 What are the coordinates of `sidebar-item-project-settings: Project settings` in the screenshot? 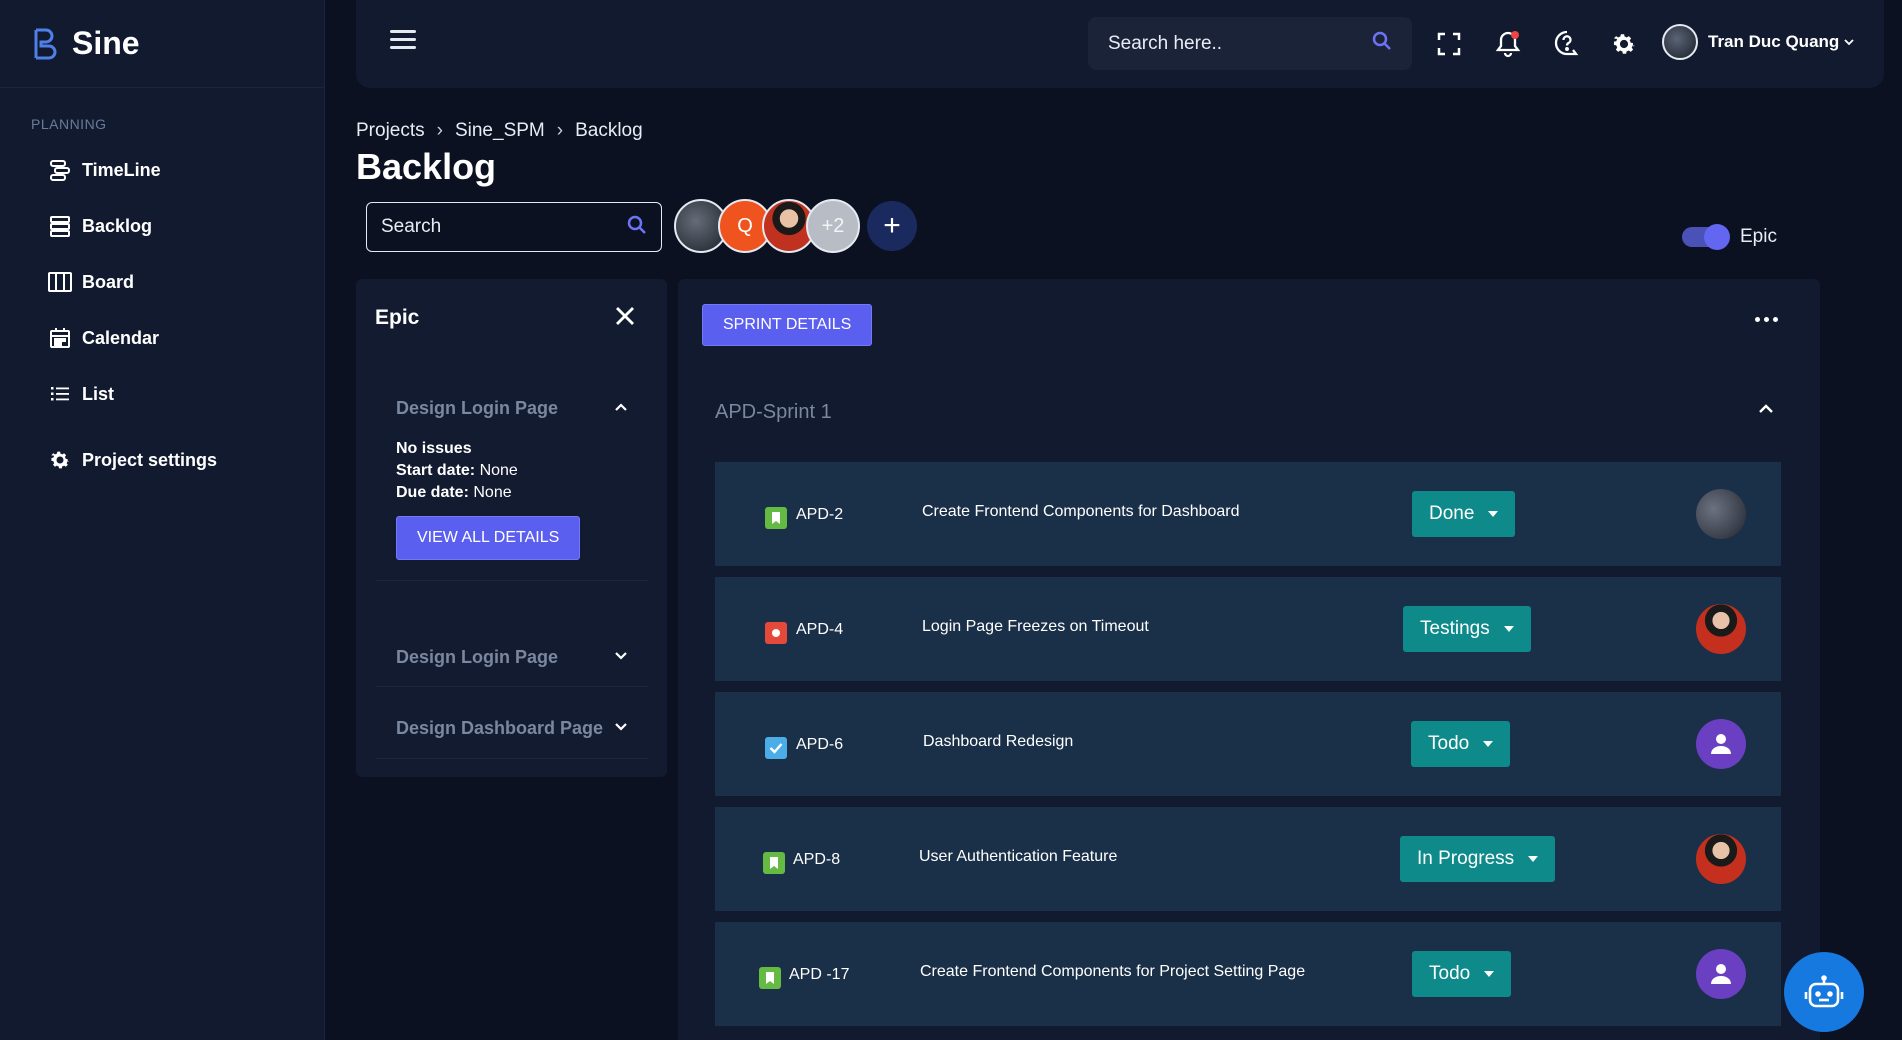 It's located at (162, 460).